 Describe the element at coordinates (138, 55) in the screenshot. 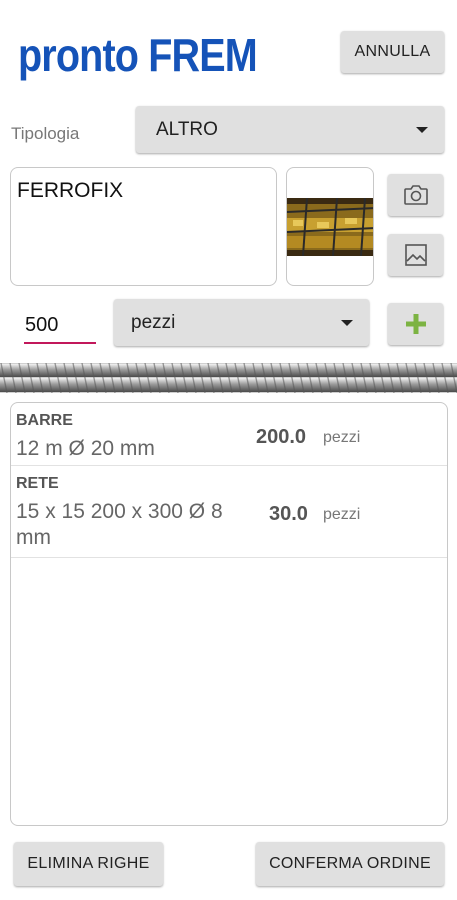

I see `app-title: pronto FREM` at that location.